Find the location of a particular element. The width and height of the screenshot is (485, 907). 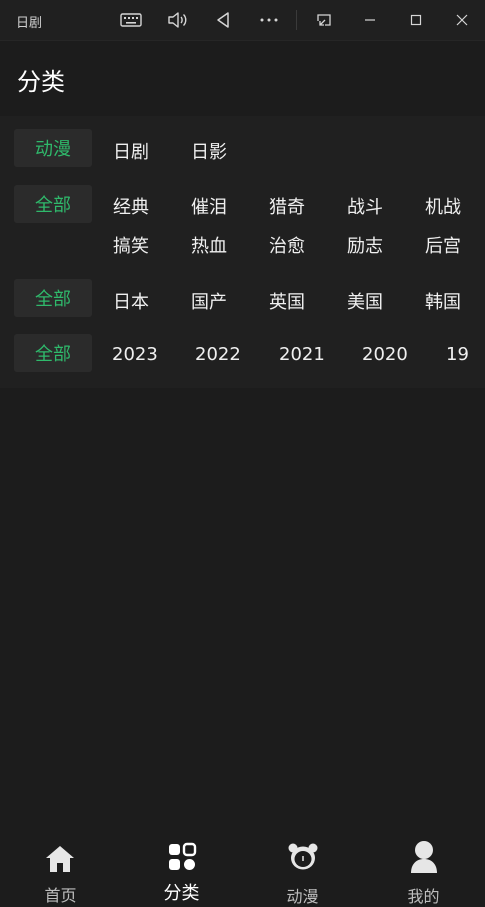

bear-icon is located at coordinates (303, 857).